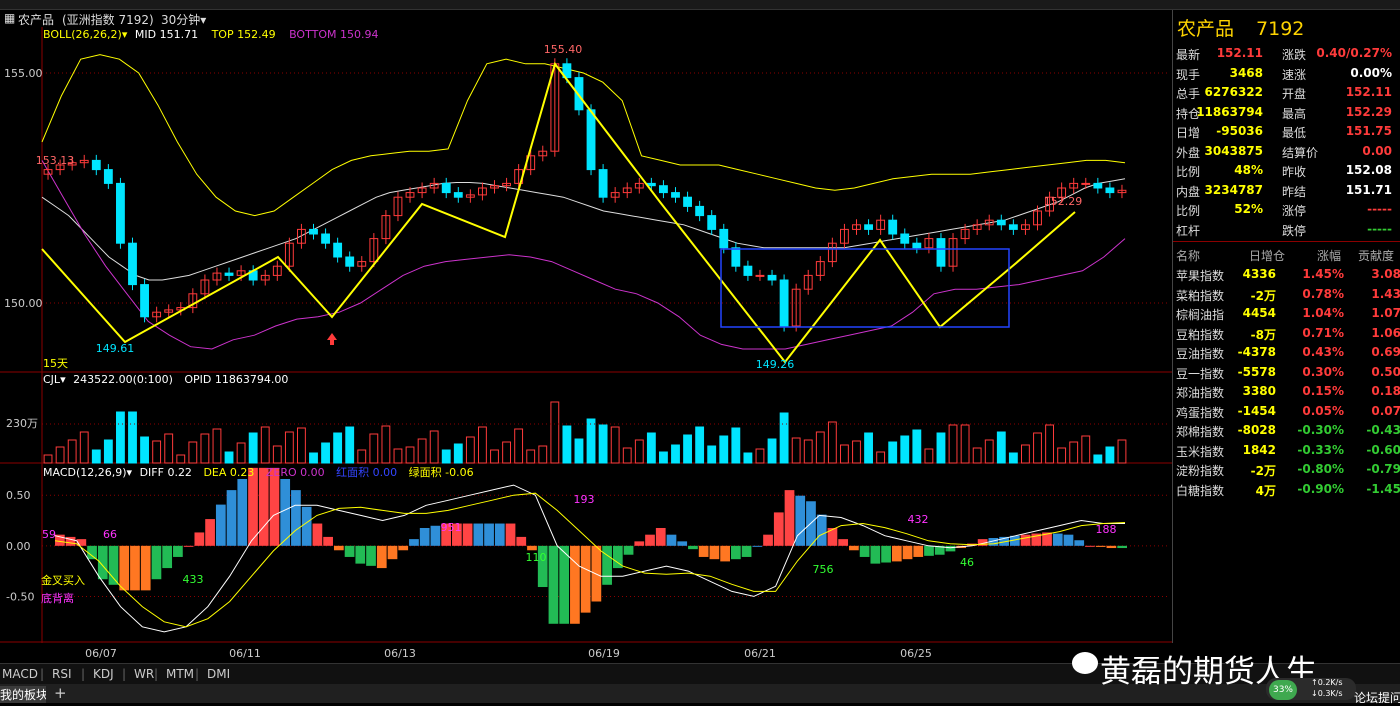 Image resolution: width=1400 pixels, height=706 pixels. What do you see at coordinates (63, 580) in the screenshot?
I see `signal-golden-cross: 金叉买入` at bounding box center [63, 580].